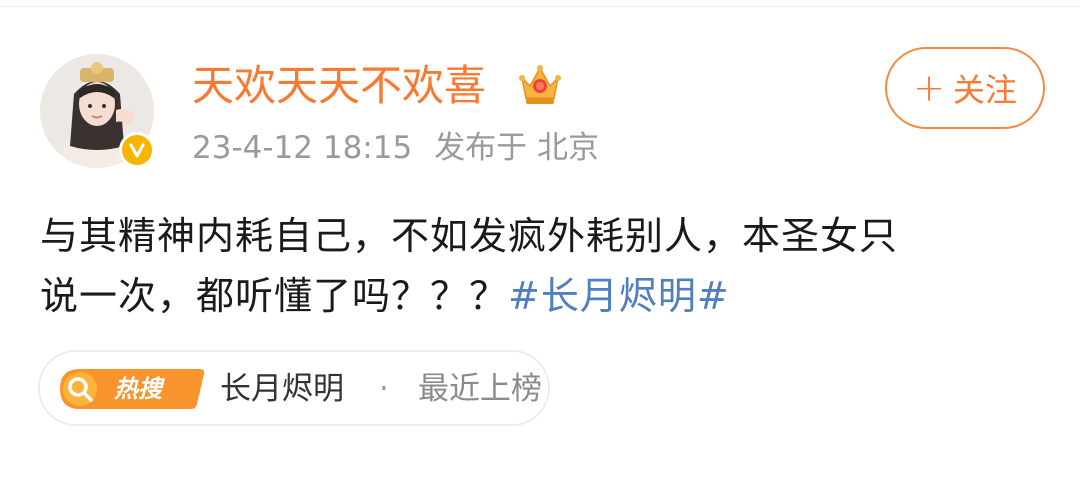 The width and height of the screenshot is (1080, 484). Describe the element at coordinates (274, 296) in the screenshot. I see `post-text-plain: 说一次，都听懂了吗？？？` at that location.